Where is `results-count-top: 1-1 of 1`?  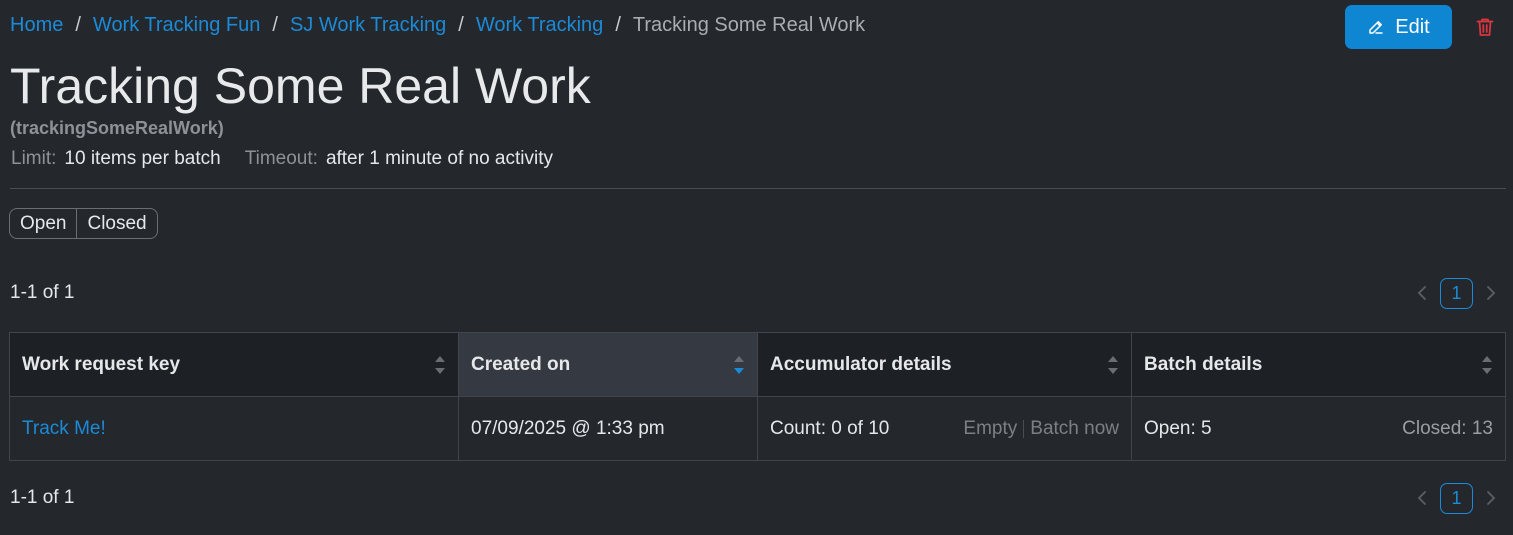
results-count-top: 1-1 of 1 is located at coordinates (42, 292).